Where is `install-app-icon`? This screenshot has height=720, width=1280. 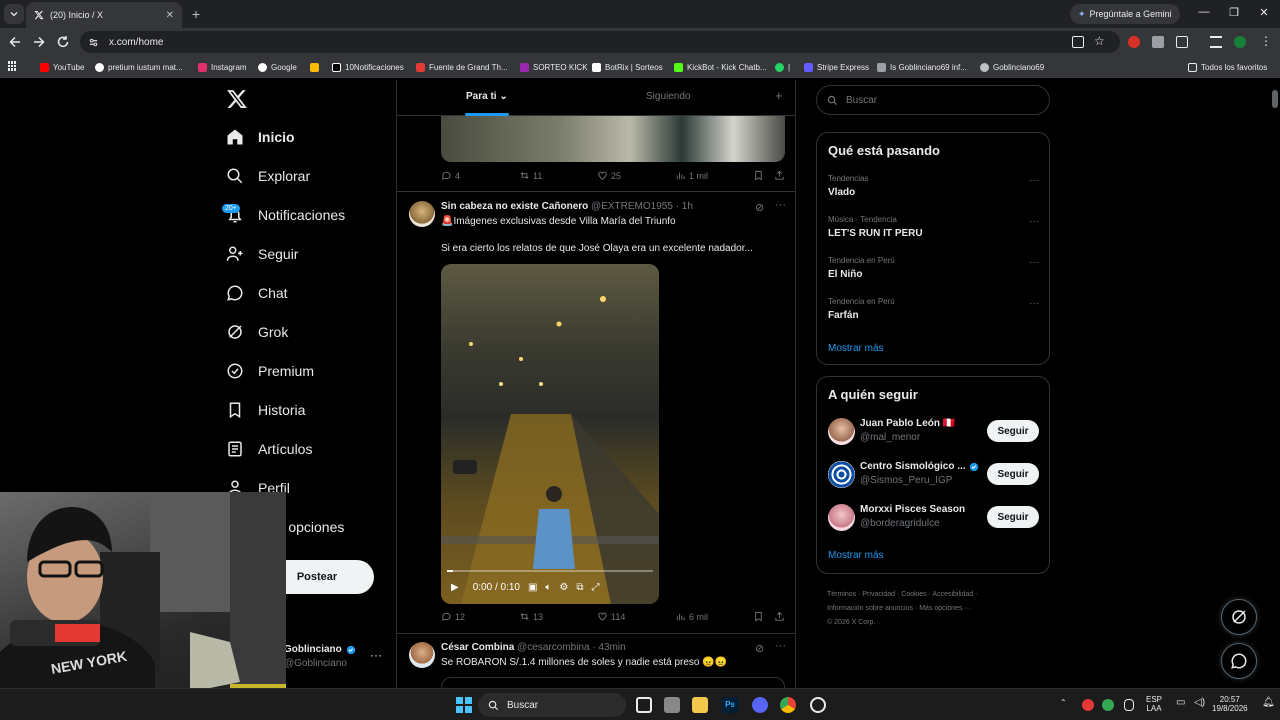 install-app-icon is located at coordinates (1078, 42).